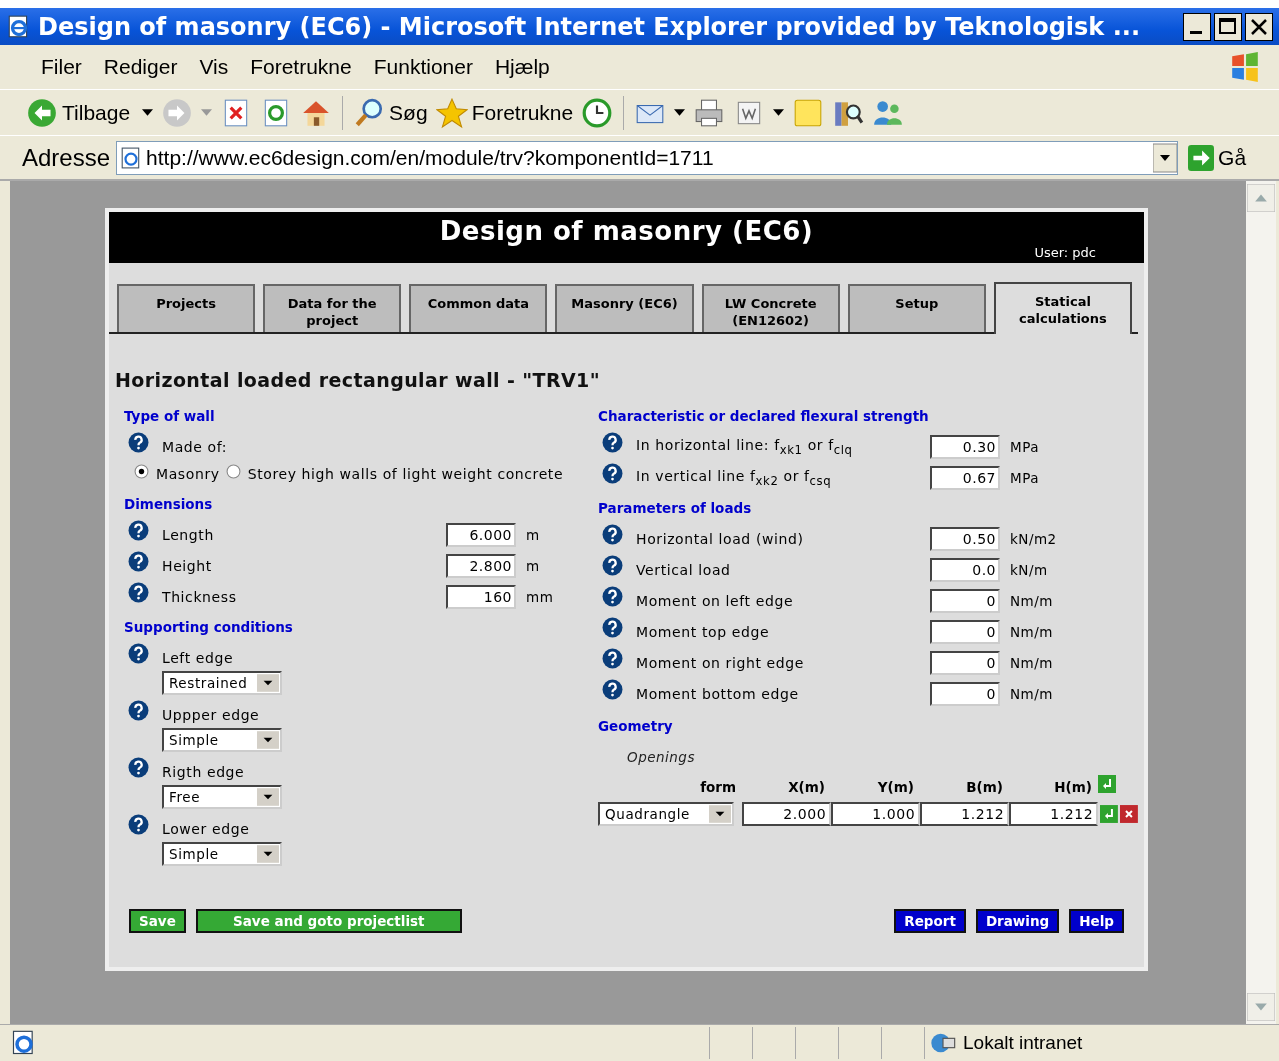 The width and height of the screenshot is (1279, 1061). What do you see at coordinates (666, 814) in the screenshot?
I see `dropdown: Quadrangle` at bounding box center [666, 814].